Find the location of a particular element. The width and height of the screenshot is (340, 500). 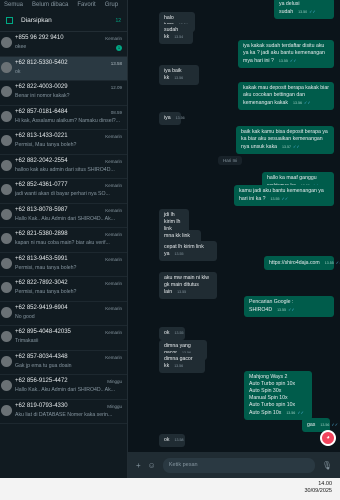

archived-count: 12 is located at coordinates (118, 20).